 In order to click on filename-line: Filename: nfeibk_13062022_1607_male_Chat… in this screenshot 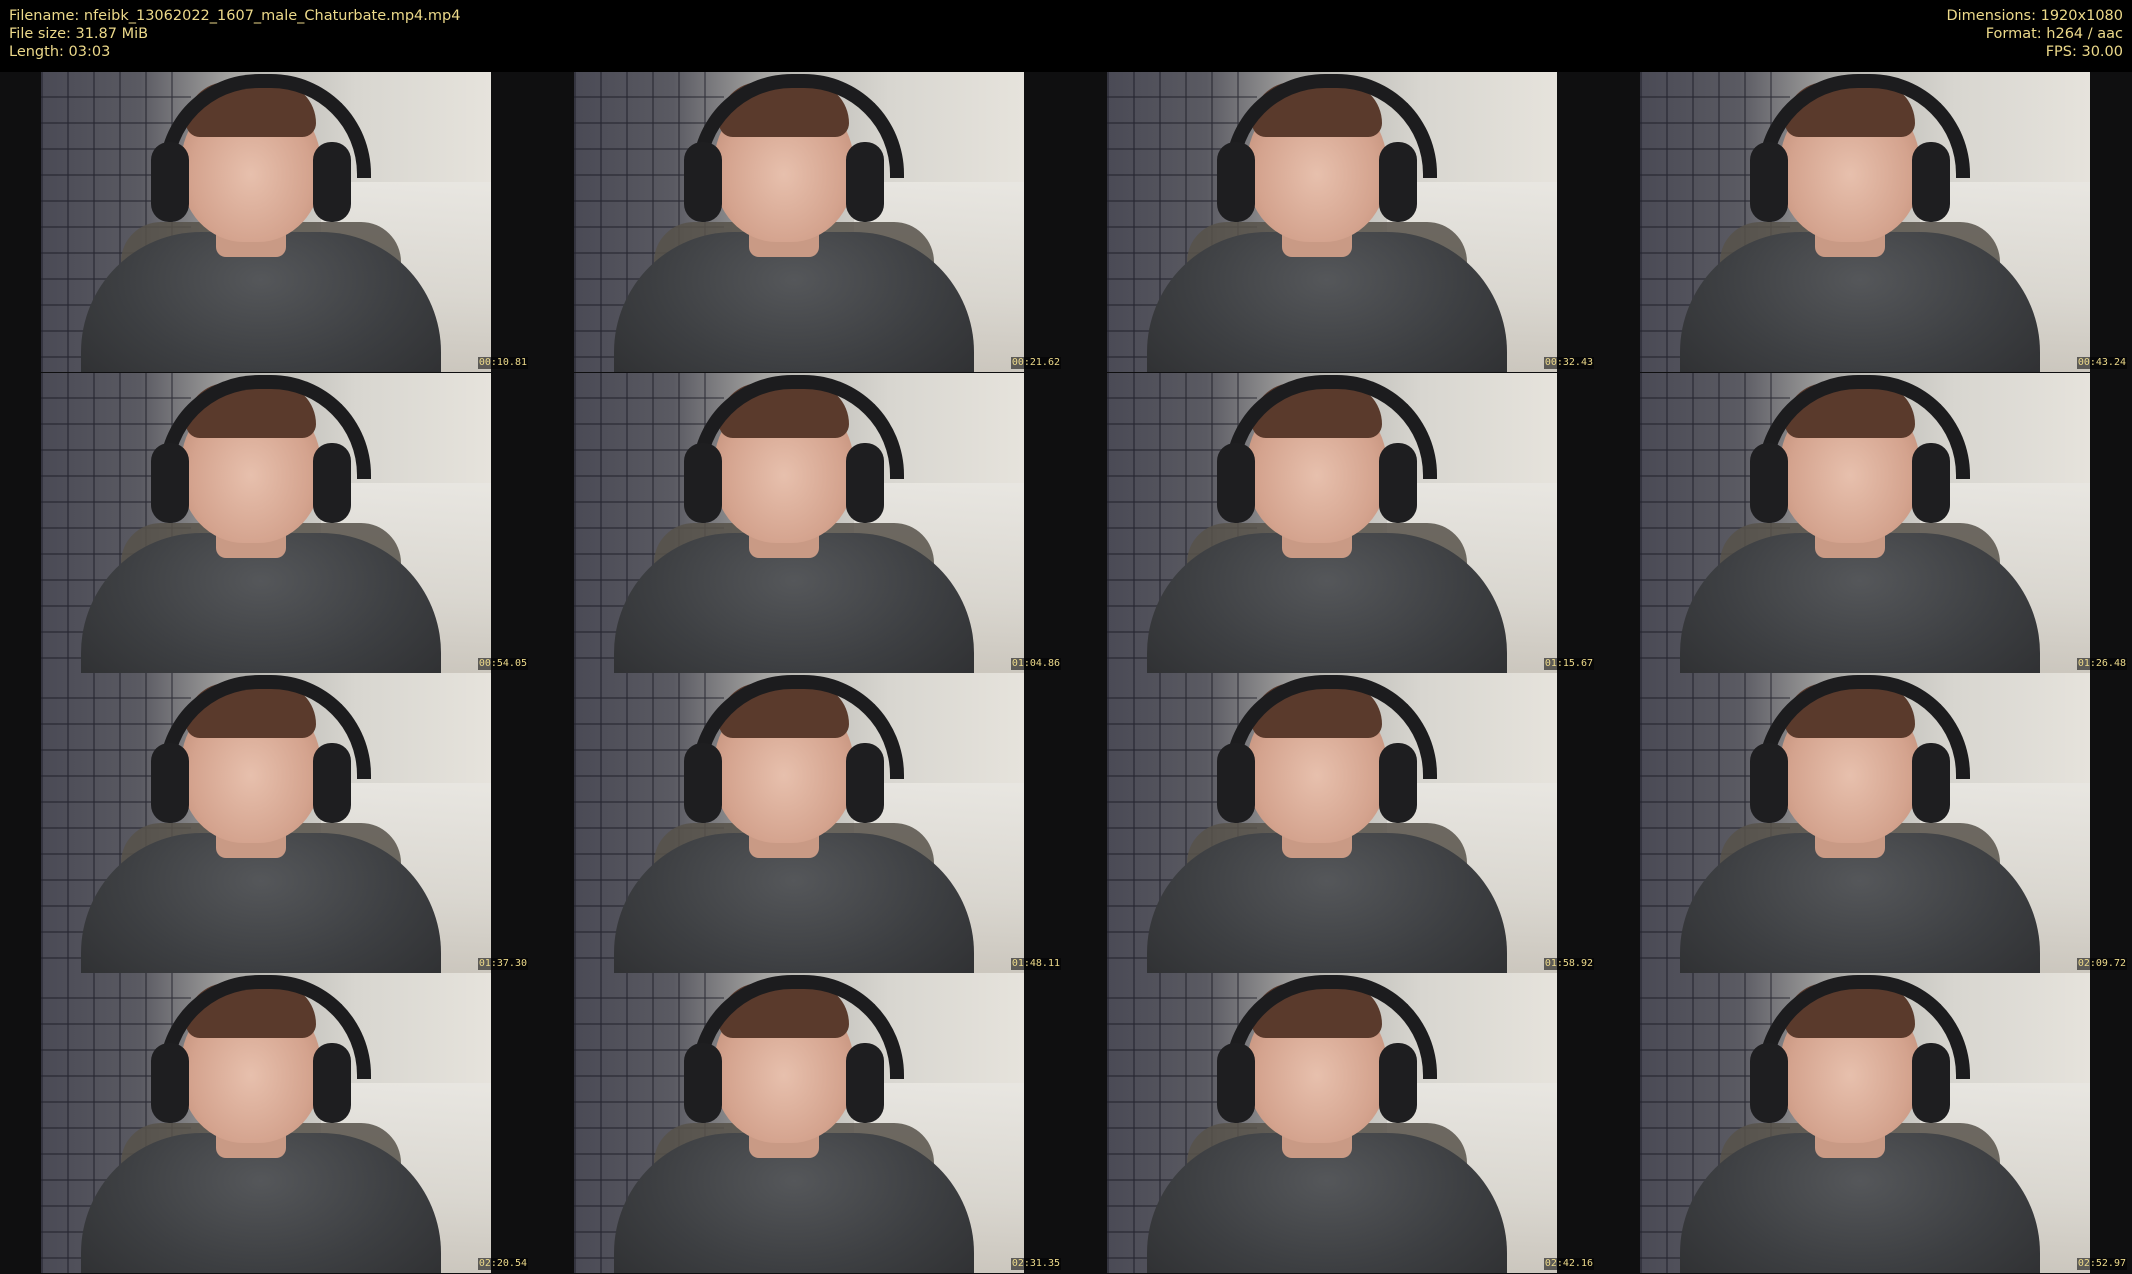, I will do `click(235, 16)`.